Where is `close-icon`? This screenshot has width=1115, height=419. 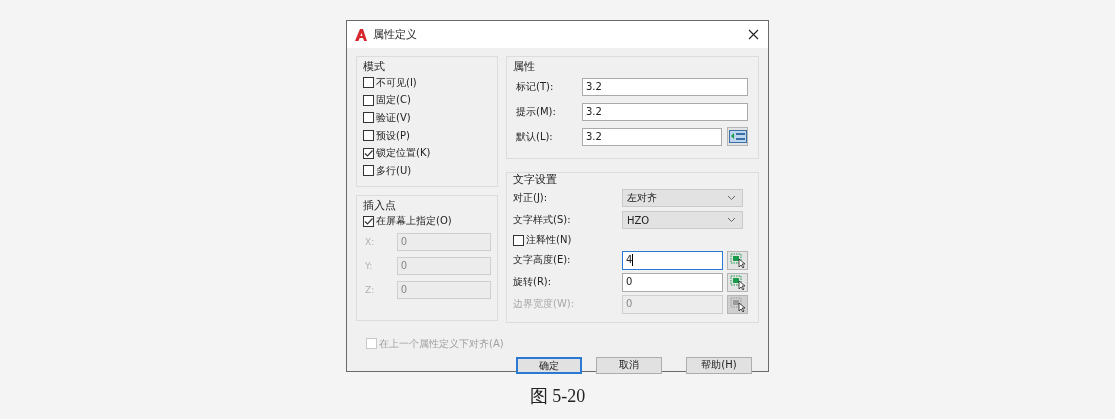 close-icon is located at coordinates (753, 34).